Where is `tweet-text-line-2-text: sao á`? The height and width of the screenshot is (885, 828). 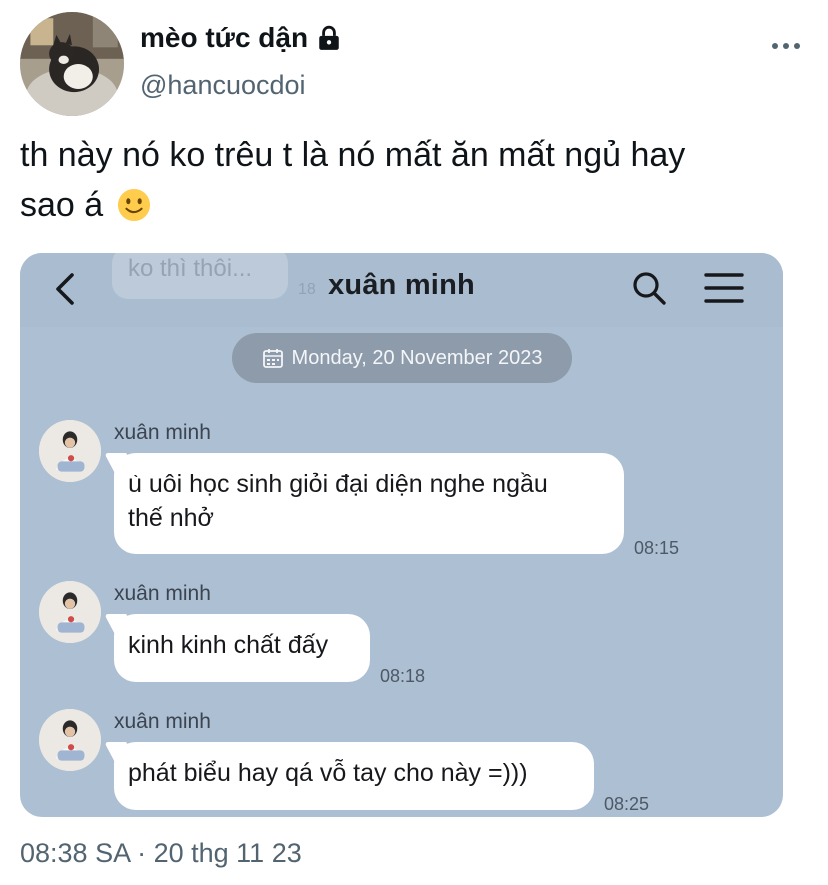
tweet-text-line-2-text: sao á is located at coordinates (62, 205).